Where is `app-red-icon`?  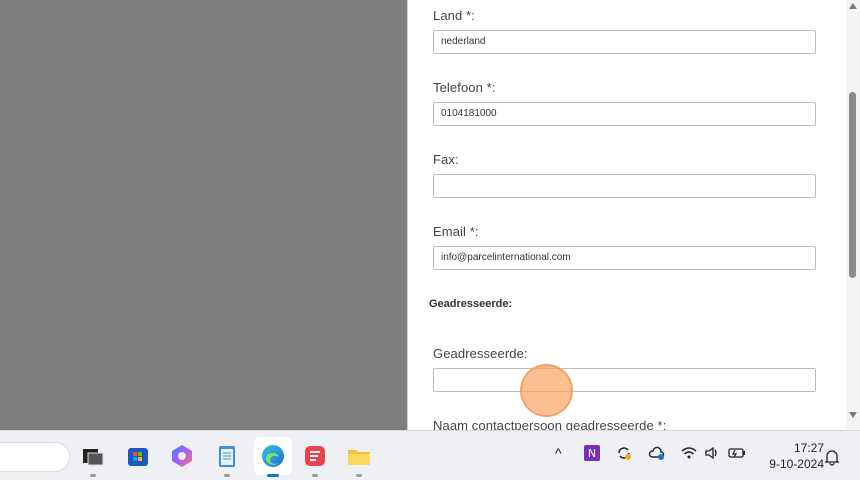
app-red-icon is located at coordinates (315, 460).